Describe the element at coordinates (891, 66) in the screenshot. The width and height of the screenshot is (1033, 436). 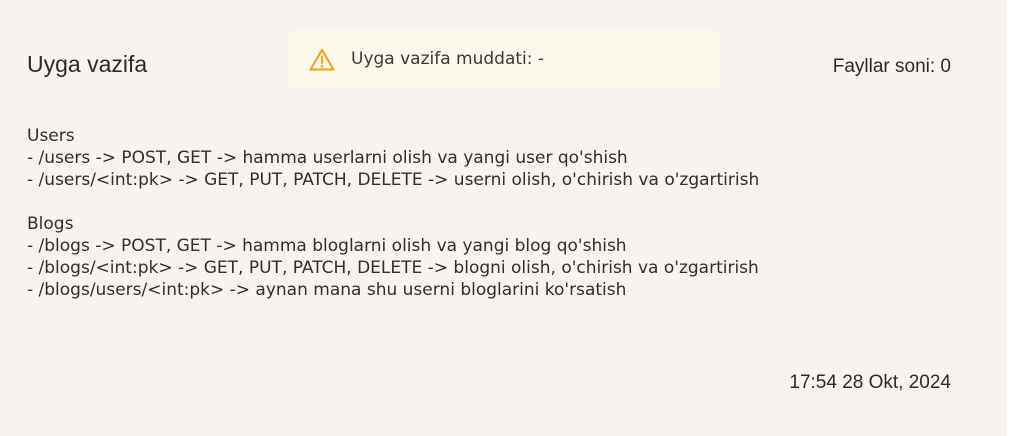
I see `files-count: Fayllar soni: 0` at that location.